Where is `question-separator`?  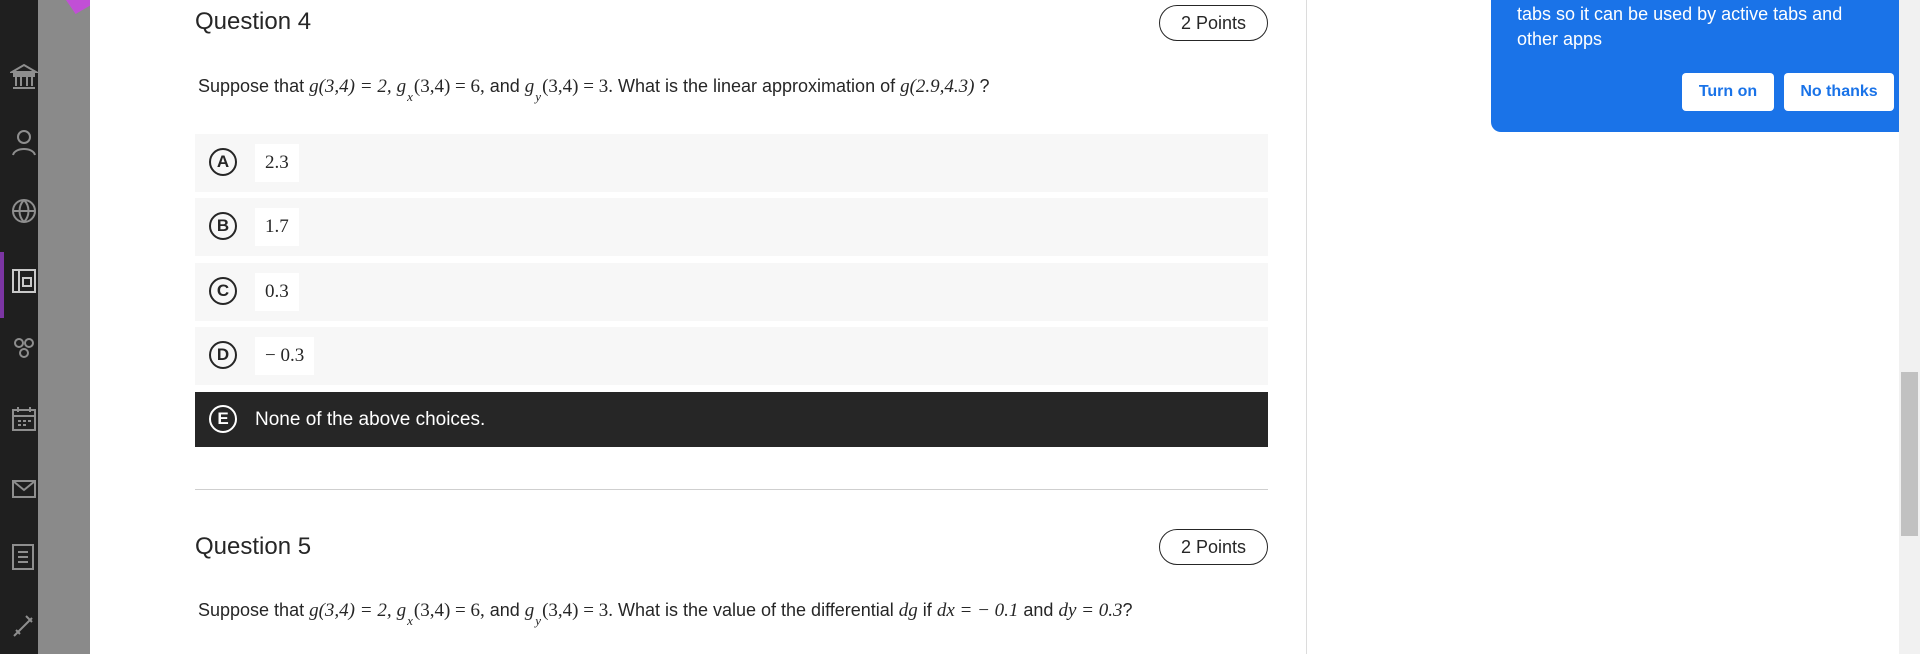
question-separator is located at coordinates (731, 489).